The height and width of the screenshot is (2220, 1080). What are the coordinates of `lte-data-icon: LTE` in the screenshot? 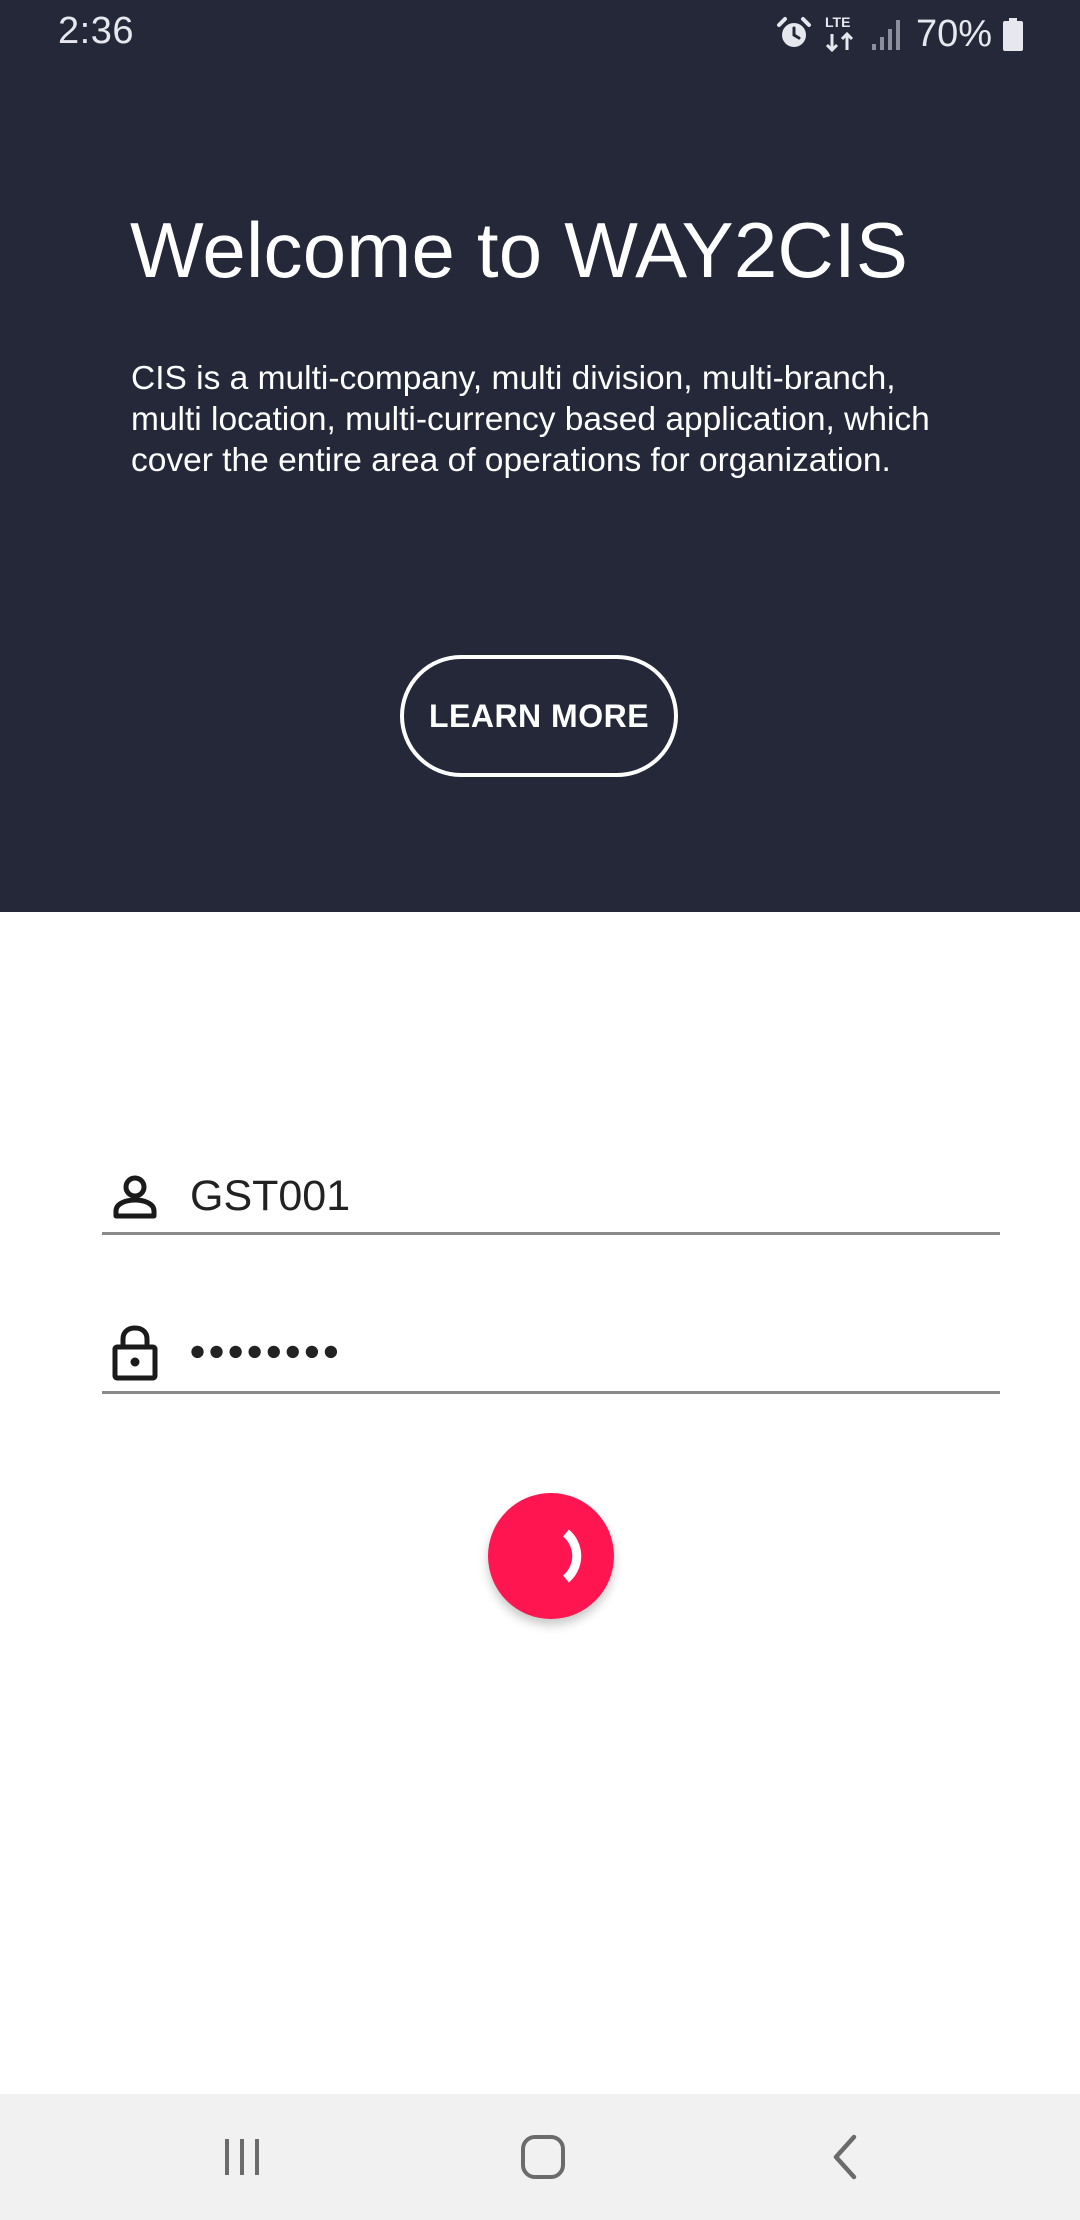 It's located at (841, 34).